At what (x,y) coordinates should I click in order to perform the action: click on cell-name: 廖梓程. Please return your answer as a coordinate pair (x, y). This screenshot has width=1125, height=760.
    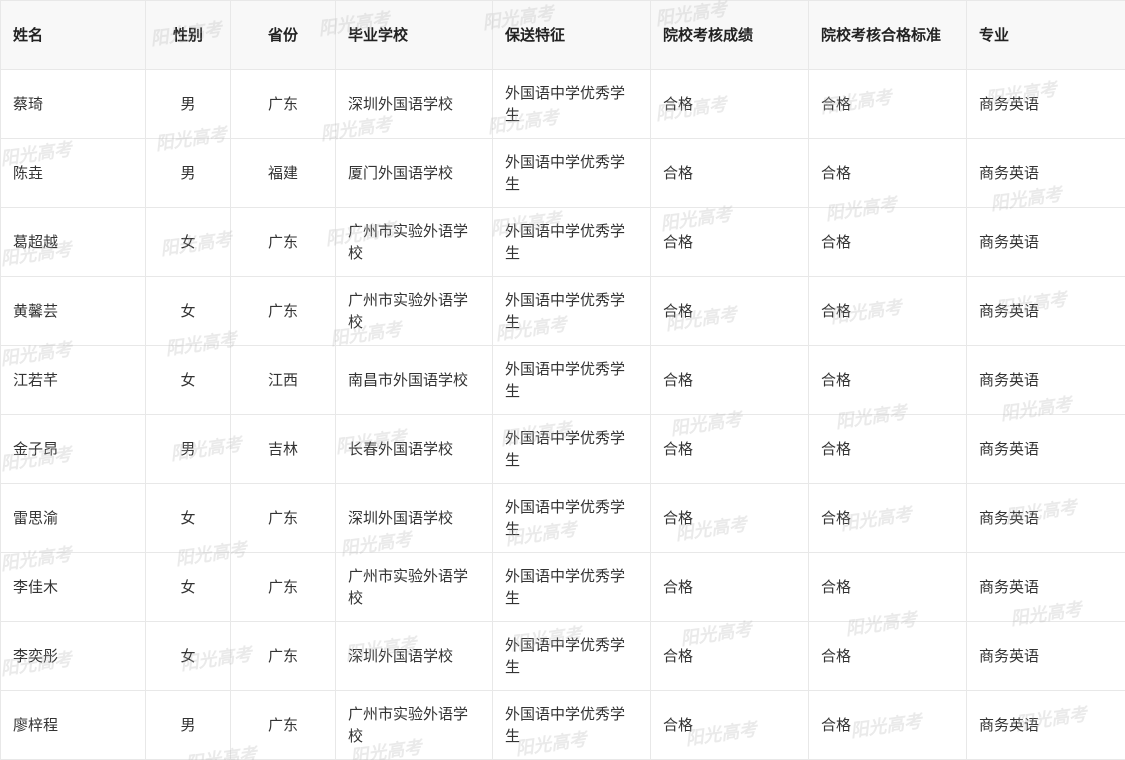
    Looking at the image, I should click on (73, 725).